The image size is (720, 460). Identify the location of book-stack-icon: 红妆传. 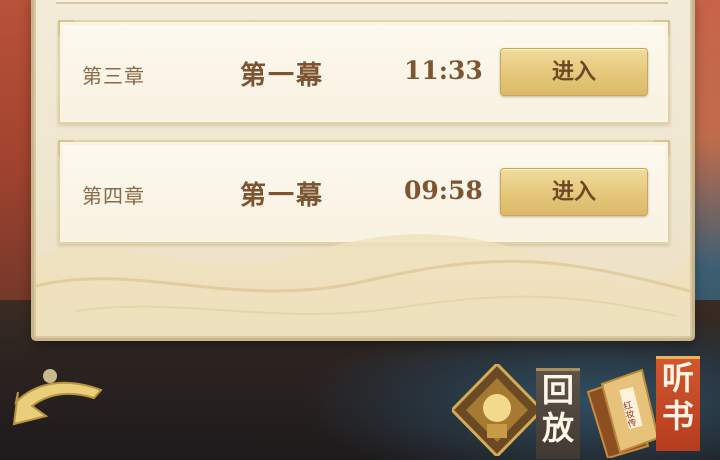
(623, 413).